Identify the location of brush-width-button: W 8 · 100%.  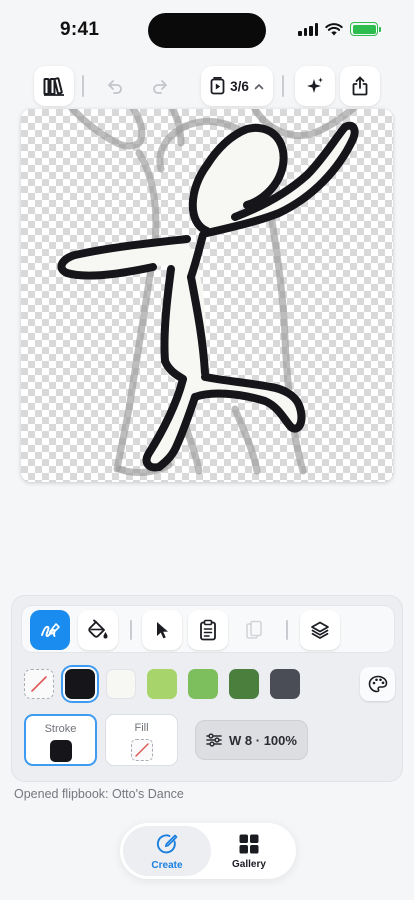
(251, 740).